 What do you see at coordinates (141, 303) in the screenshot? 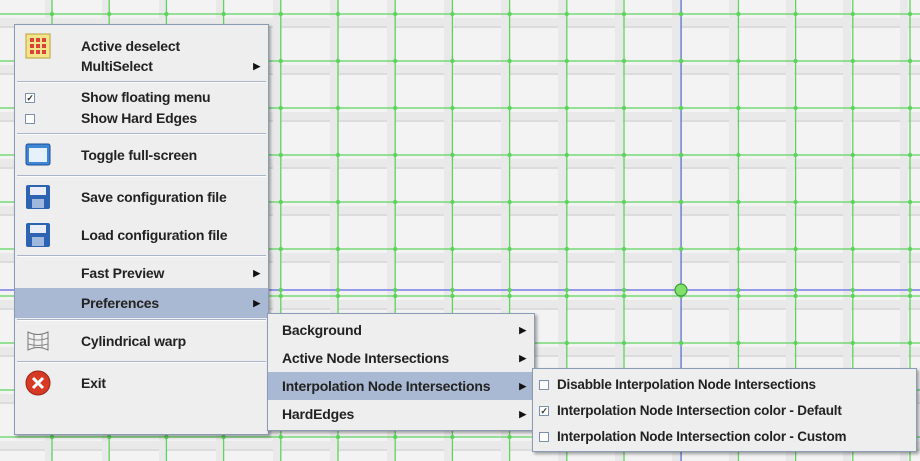
I see `menu-item-preferences: Preferences ▶` at bounding box center [141, 303].